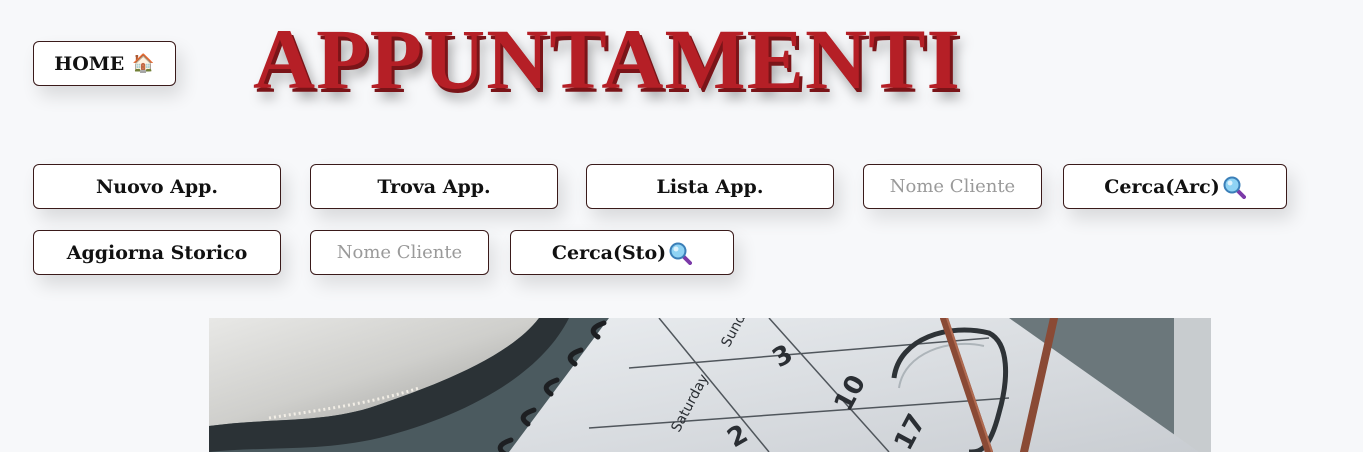 Image resolution: width=1363 pixels, height=452 pixels. I want to click on new-appointment-button: Nuovo App., so click(157, 186).